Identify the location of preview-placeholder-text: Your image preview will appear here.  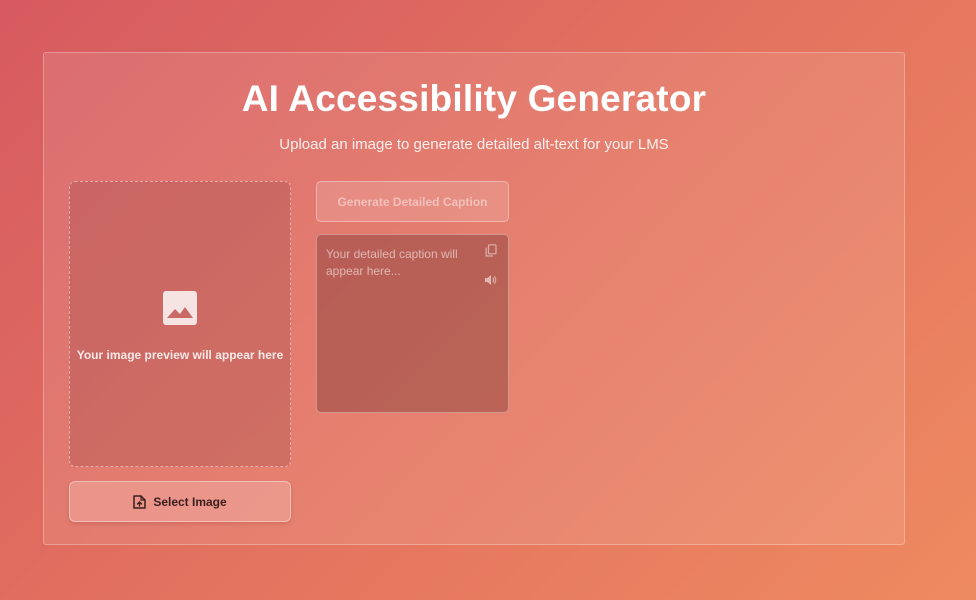
(180, 355).